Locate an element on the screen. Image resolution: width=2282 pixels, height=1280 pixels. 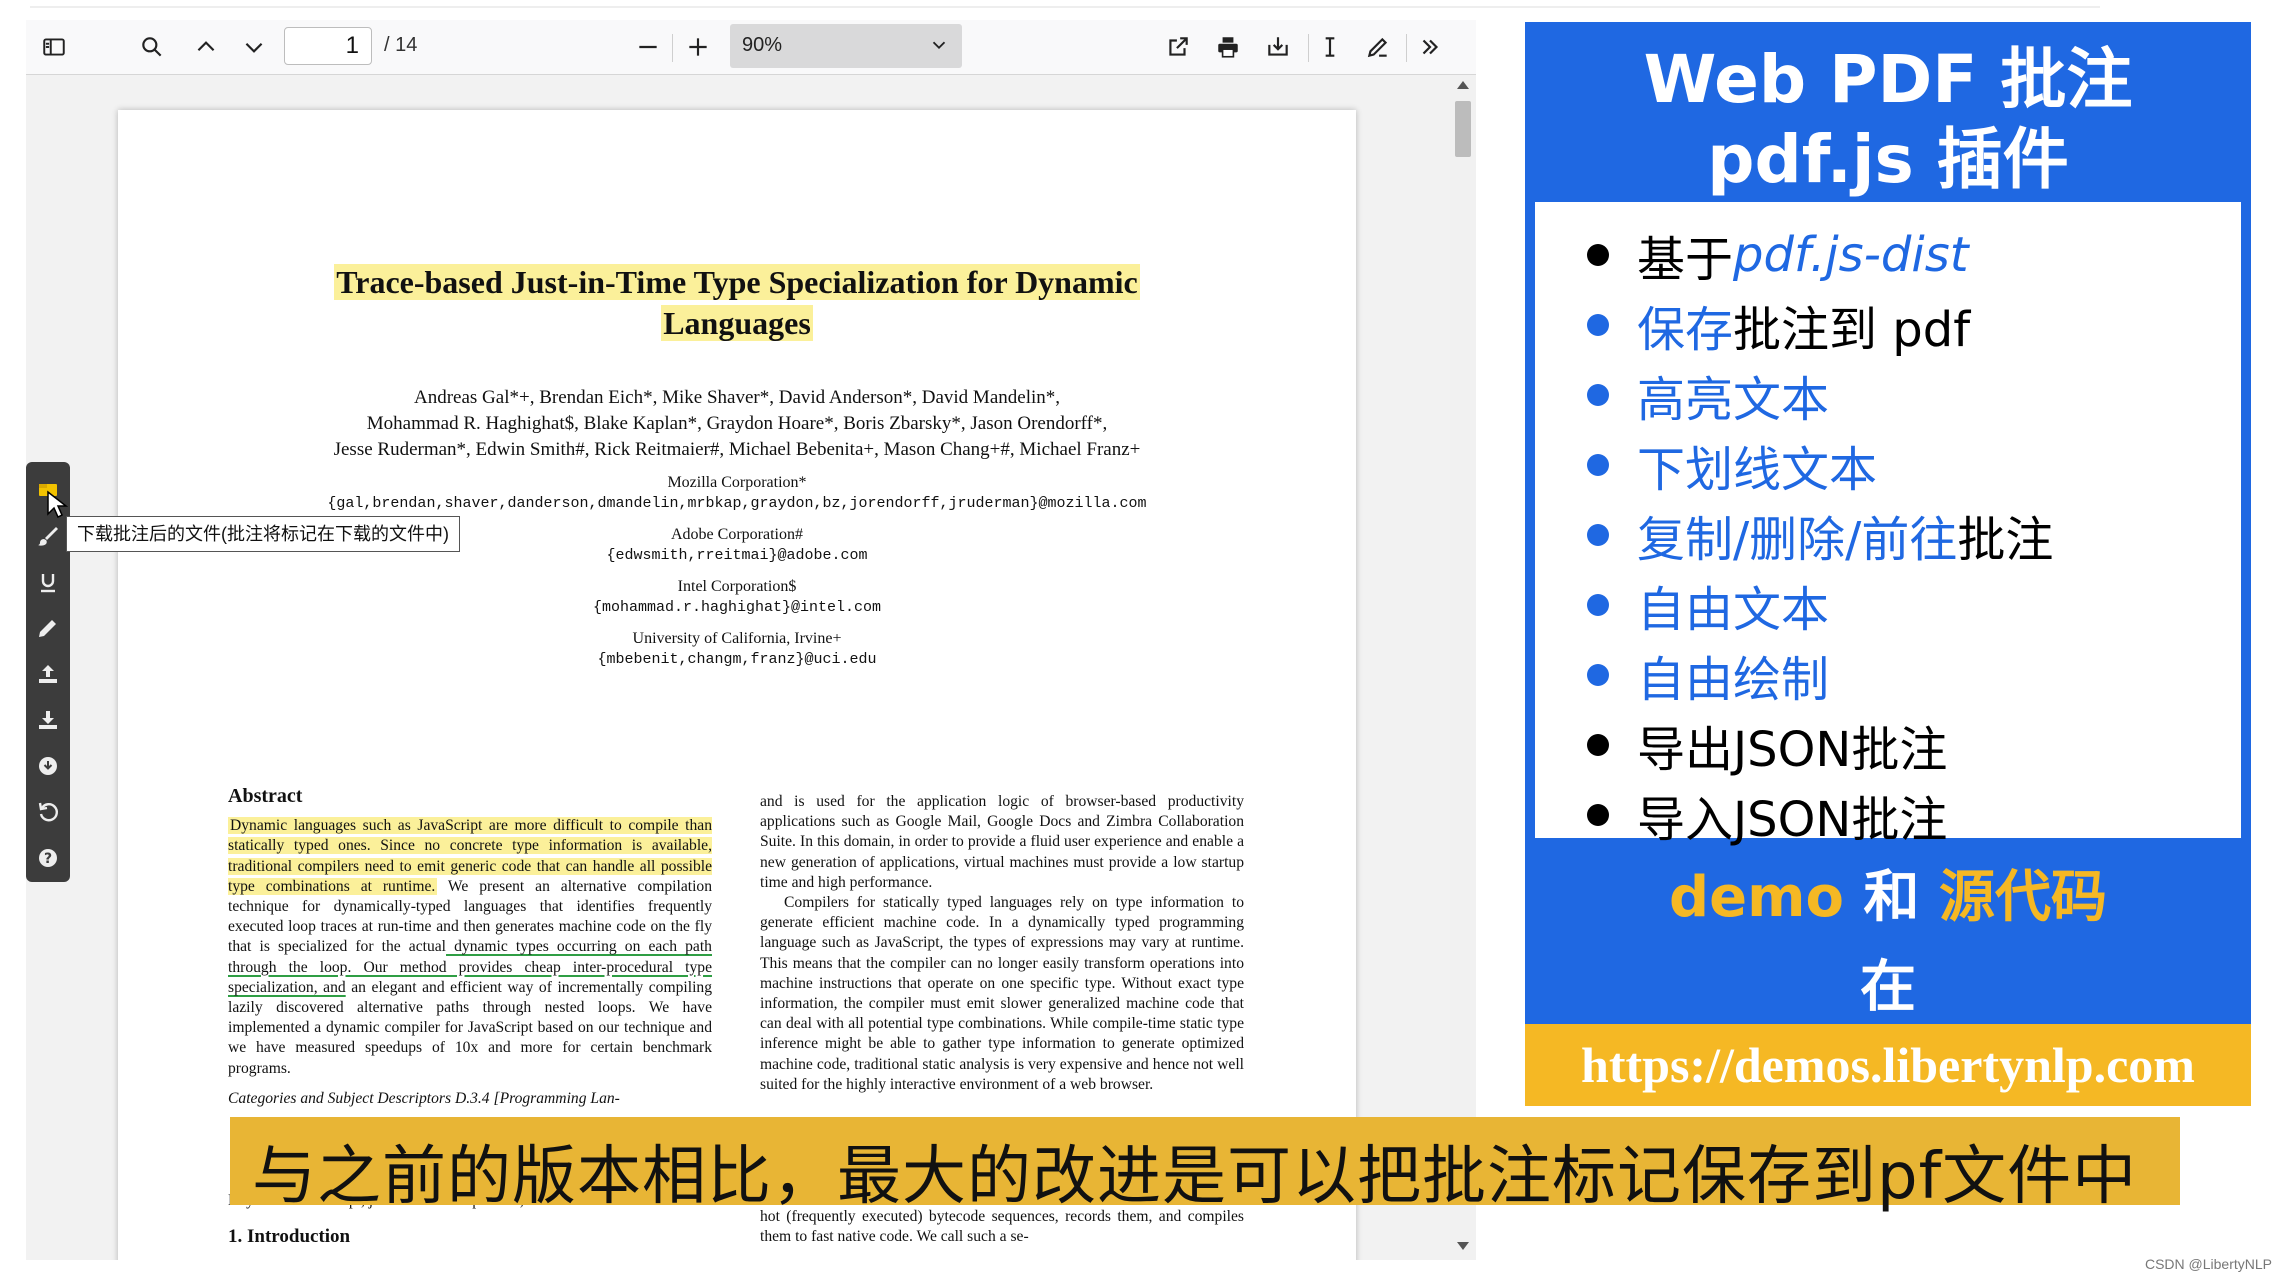
demo-url-link: https://demos.libertynlp.com is located at coordinates (1888, 1065).